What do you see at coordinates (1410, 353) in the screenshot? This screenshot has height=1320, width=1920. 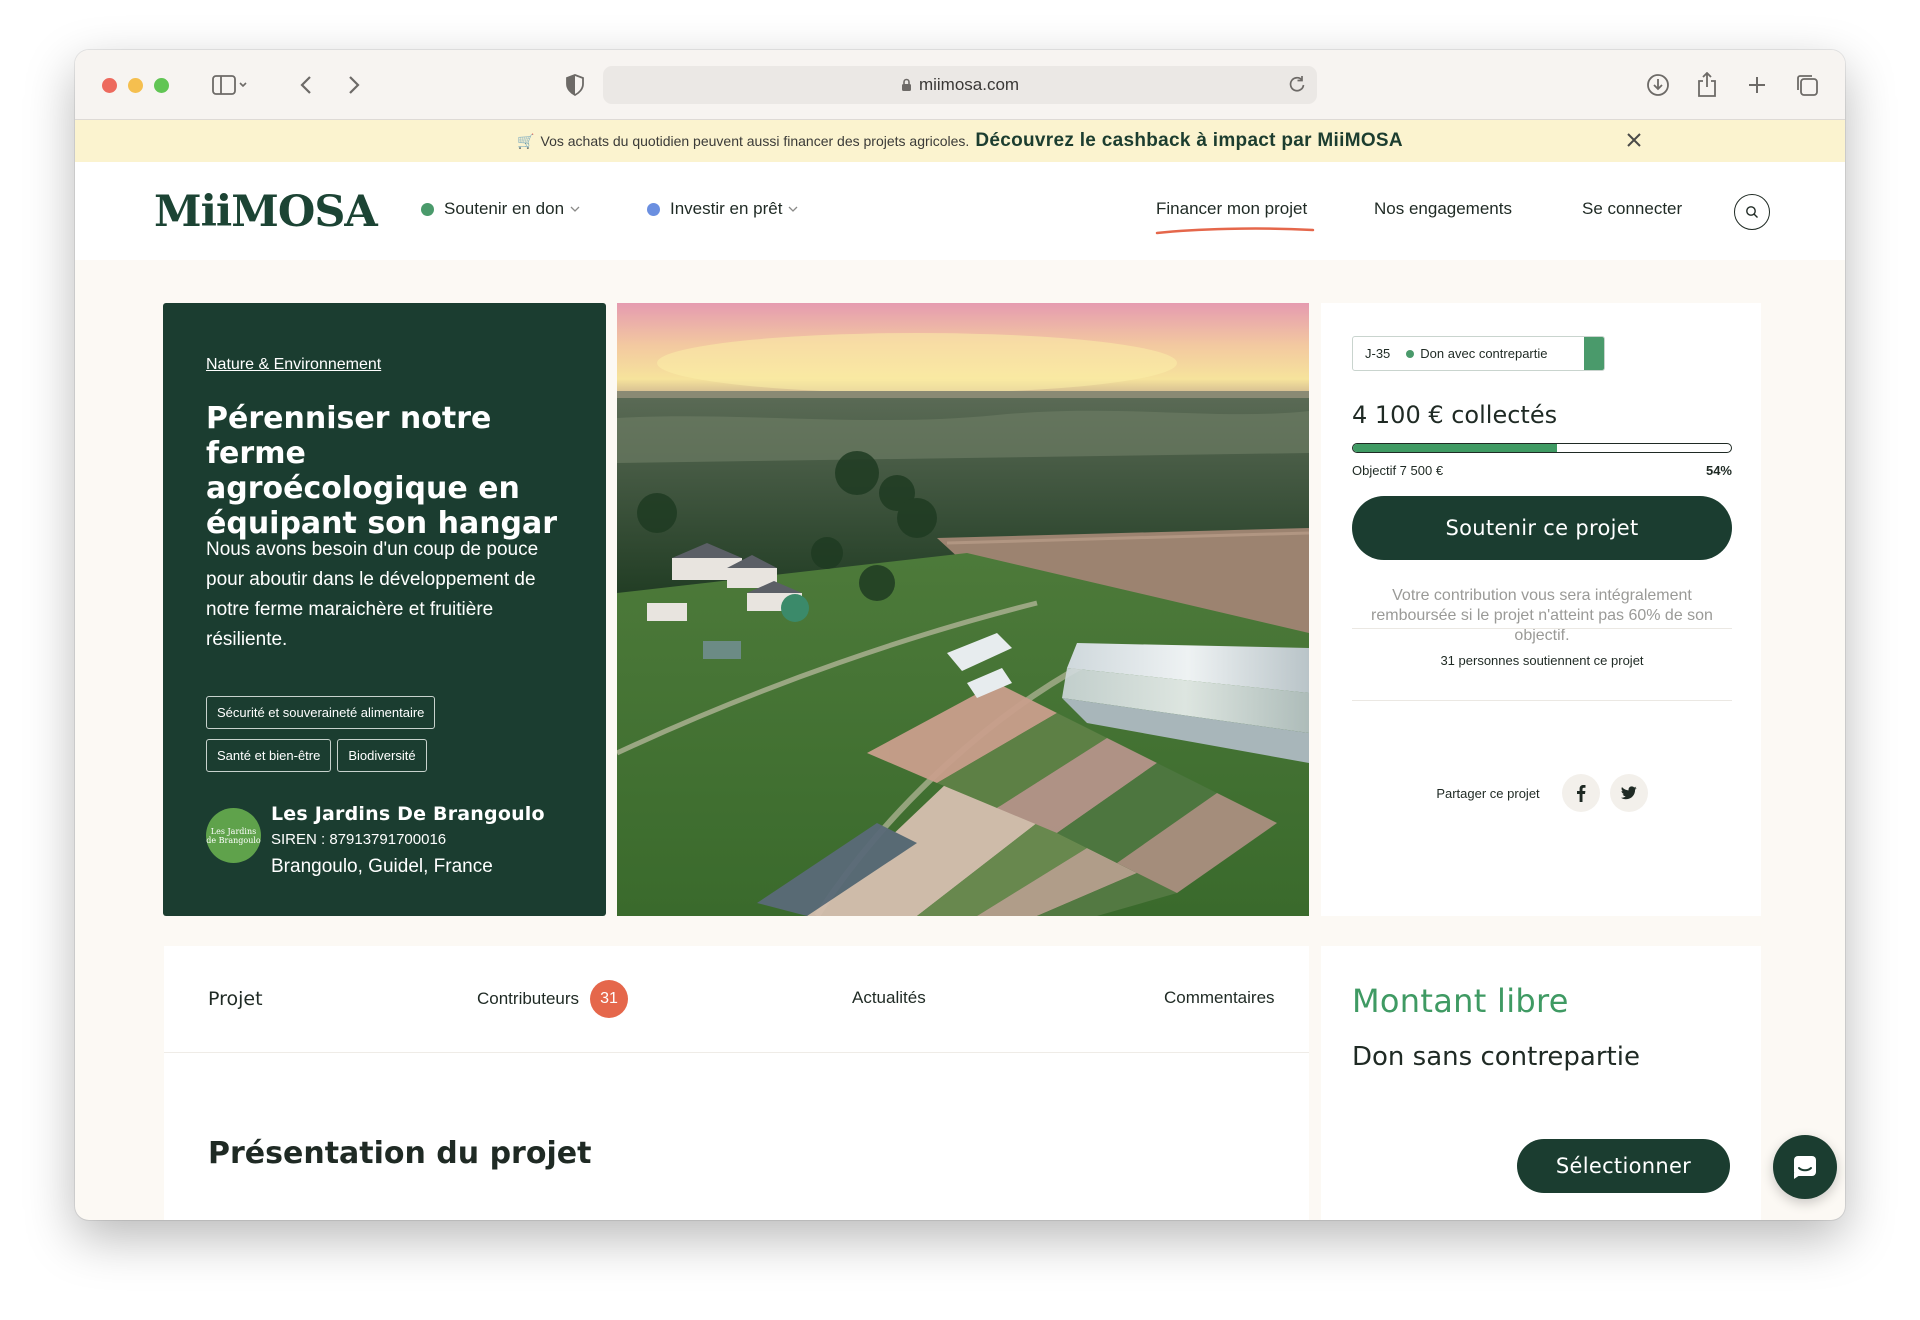 I see `status-dot` at bounding box center [1410, 353].